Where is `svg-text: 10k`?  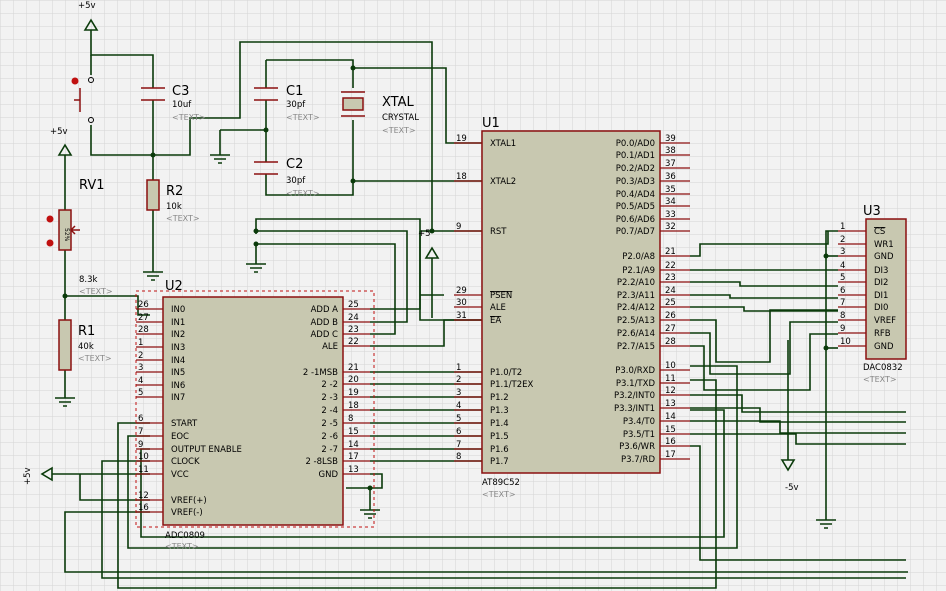 svg-text: 10k is located at coordinates (174, 207).